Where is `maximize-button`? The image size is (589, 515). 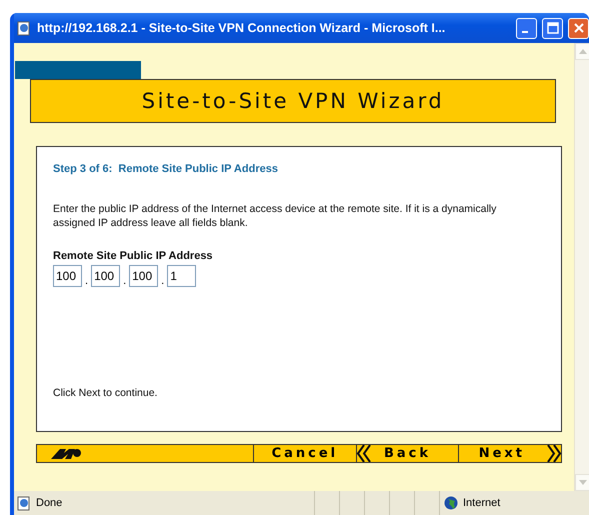
maximize-button is located at coordinates (552, 28).